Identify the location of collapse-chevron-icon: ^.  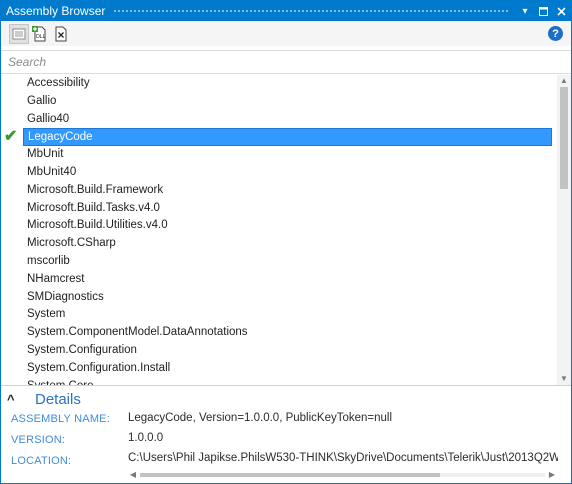
(16, 399).